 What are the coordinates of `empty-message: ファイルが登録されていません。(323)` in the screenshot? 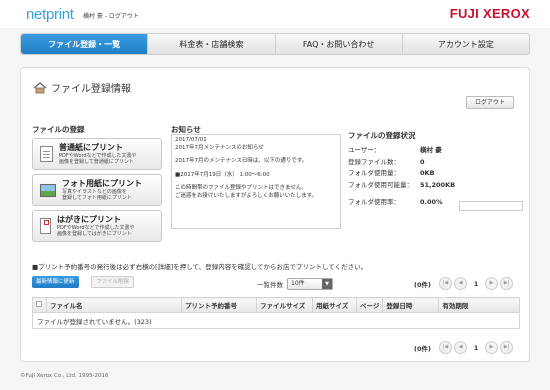 It's located at (276, 320).